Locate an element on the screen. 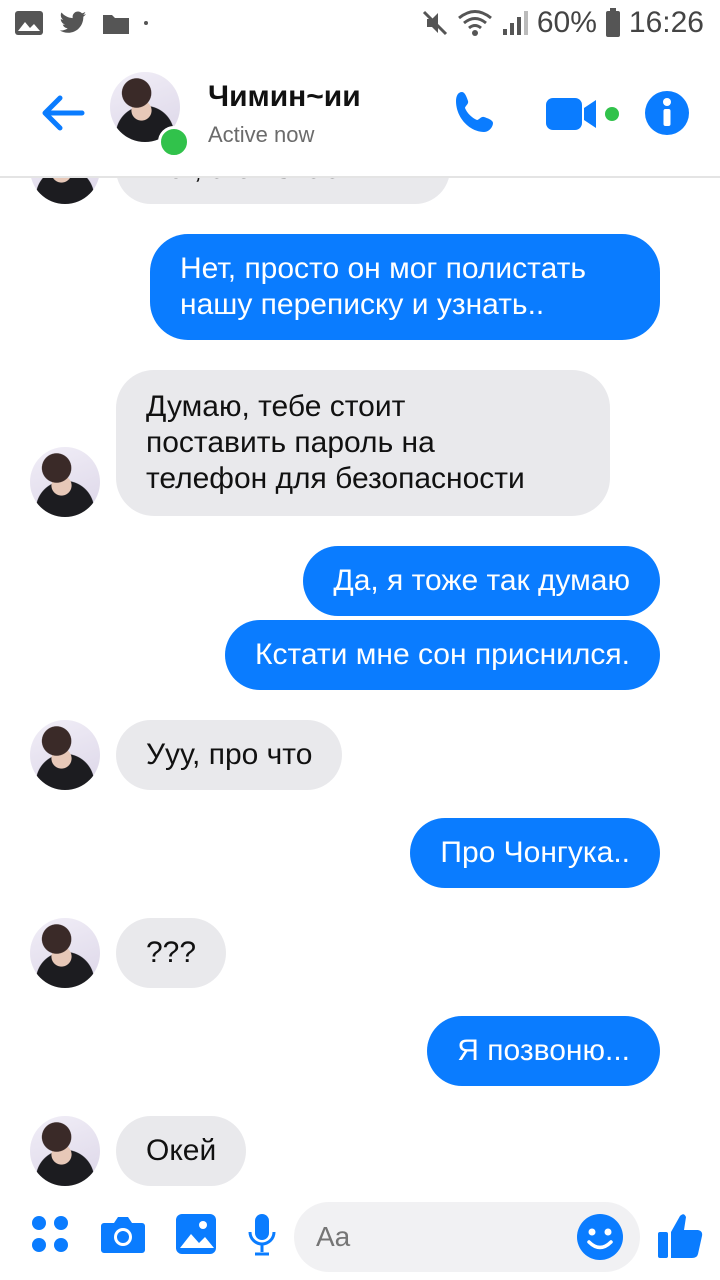  twitter-icon is located at coordinates (72, 22).